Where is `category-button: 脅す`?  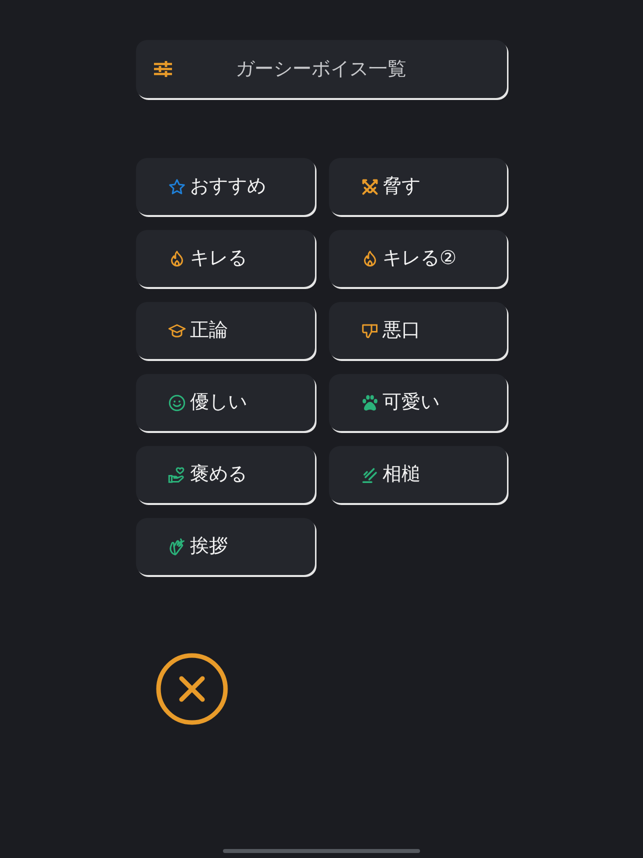
category-button: 脅す is located at coordinates (417, 186).